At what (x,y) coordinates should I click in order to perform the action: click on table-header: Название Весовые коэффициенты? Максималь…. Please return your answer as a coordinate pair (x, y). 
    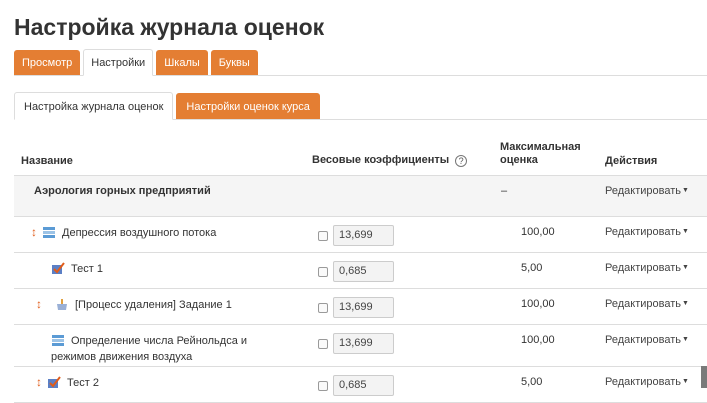
    Looking at the image, I should click on (360, 153).